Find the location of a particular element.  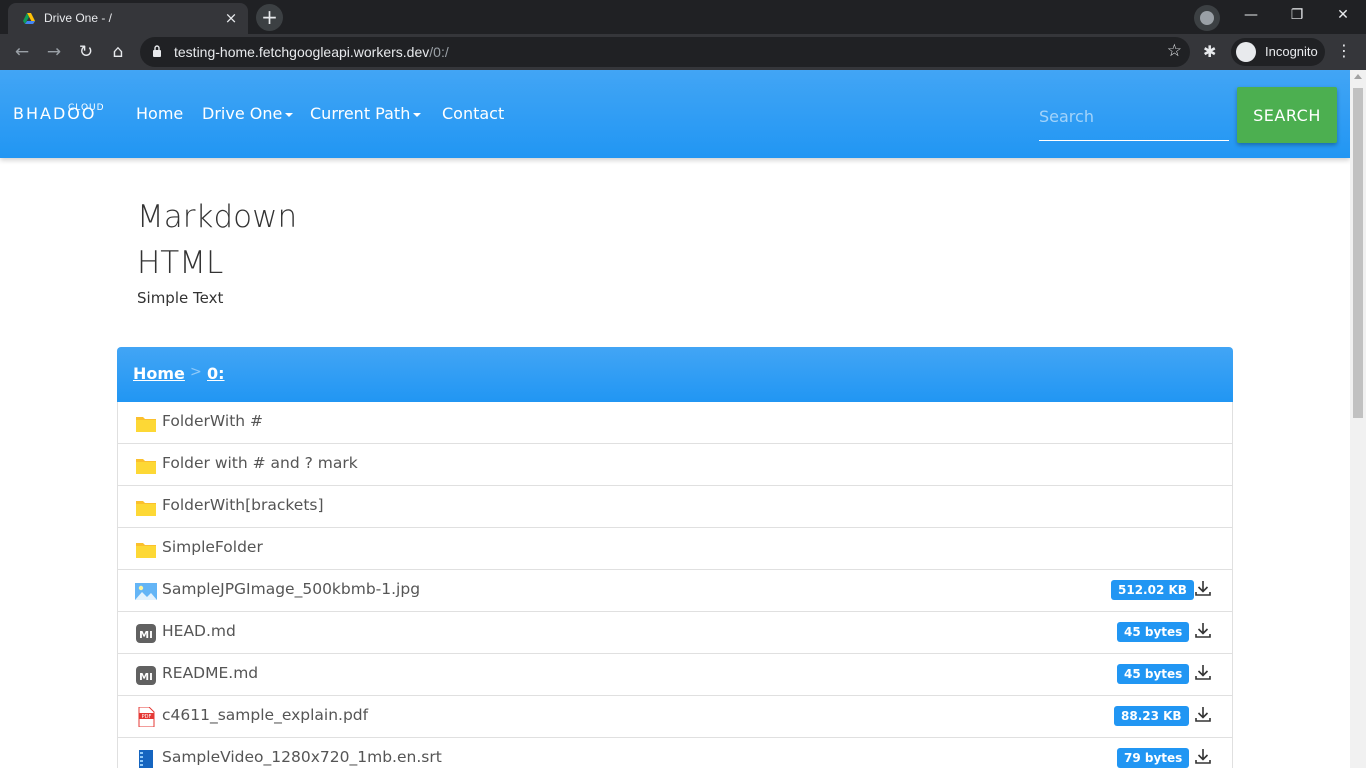

bookmark-star-icon: ☆ is located at coordinates (1174, 51).